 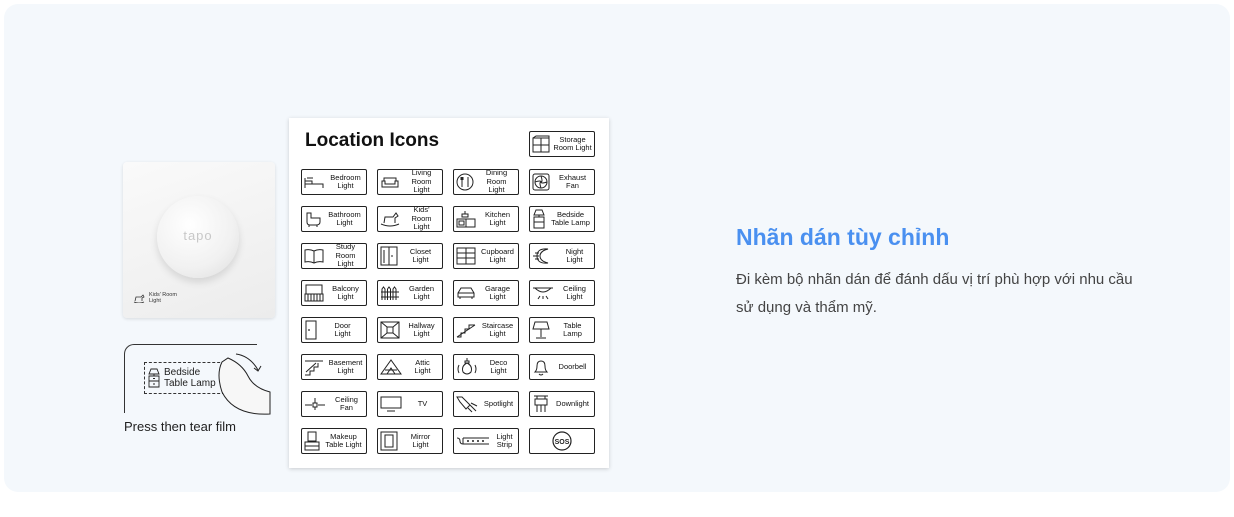 What do you see at coordinates (244, 384) in the screenshot?
I see `peel-film-icon` at bounding box center [244, 384].